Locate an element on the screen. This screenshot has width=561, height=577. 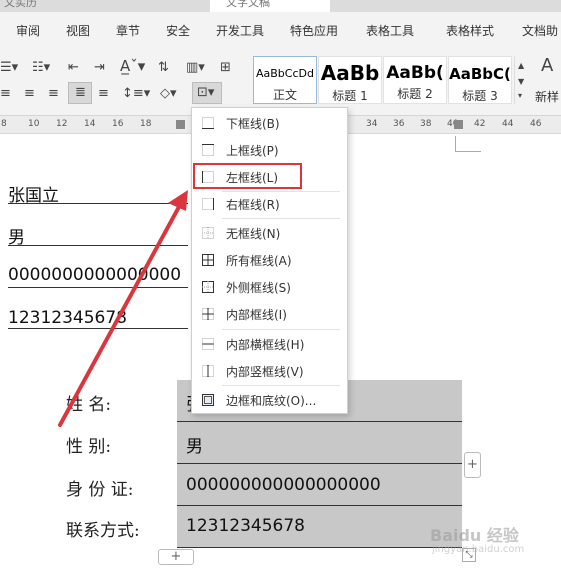
doc-line-id: 0000000000000000 is located at coordinates (95, 275).